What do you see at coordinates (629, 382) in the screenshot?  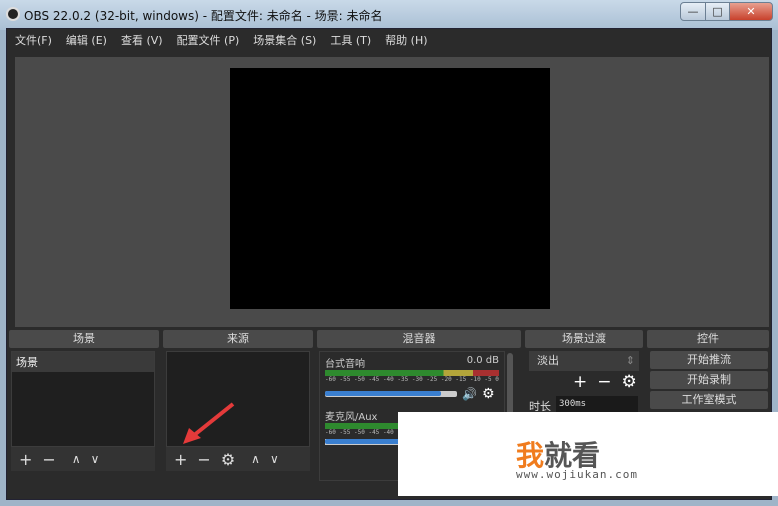 I see `transition-settings-gear-icon: ⚙` at bounding box center [629, 382].